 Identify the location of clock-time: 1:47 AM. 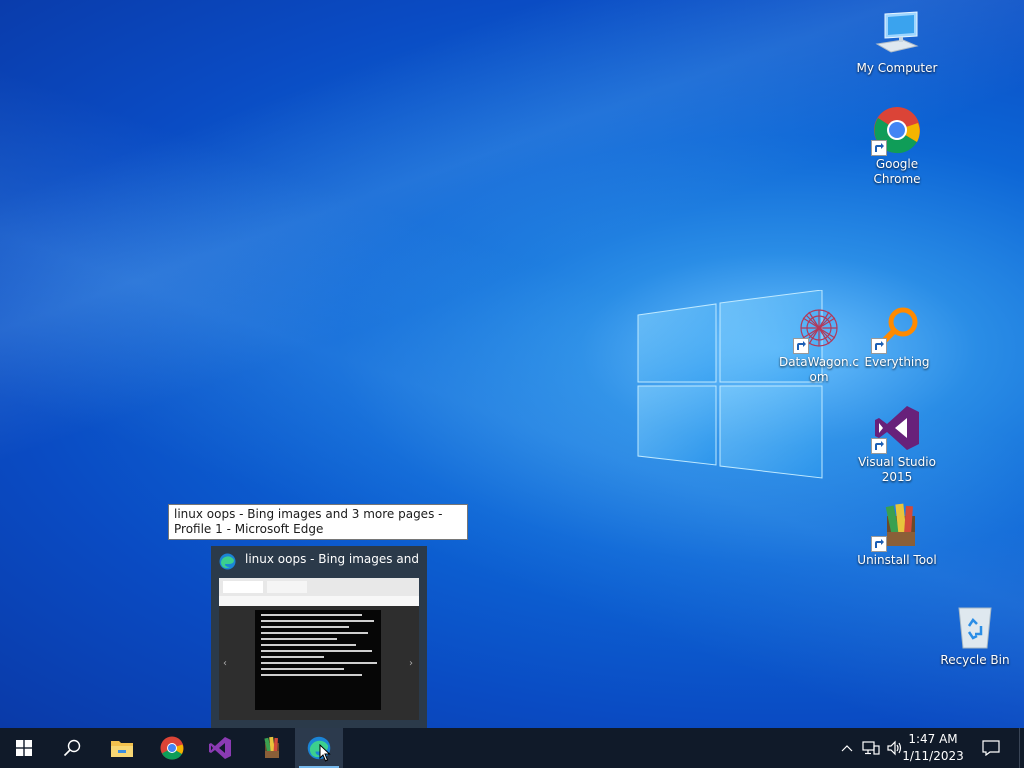
(933, 739).